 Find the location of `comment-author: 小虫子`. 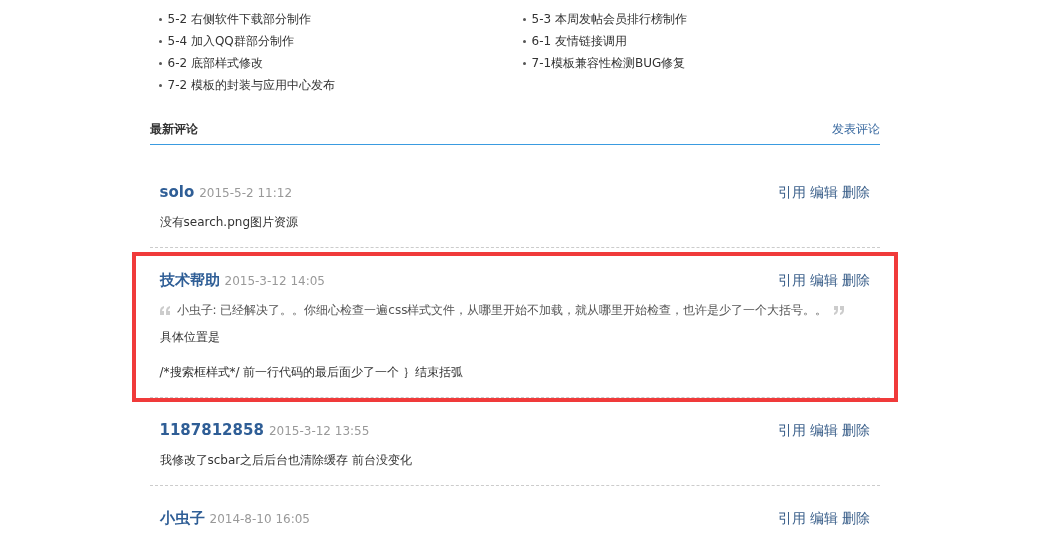

comment-author: 小虫子 is located at coordinates (182, 518).